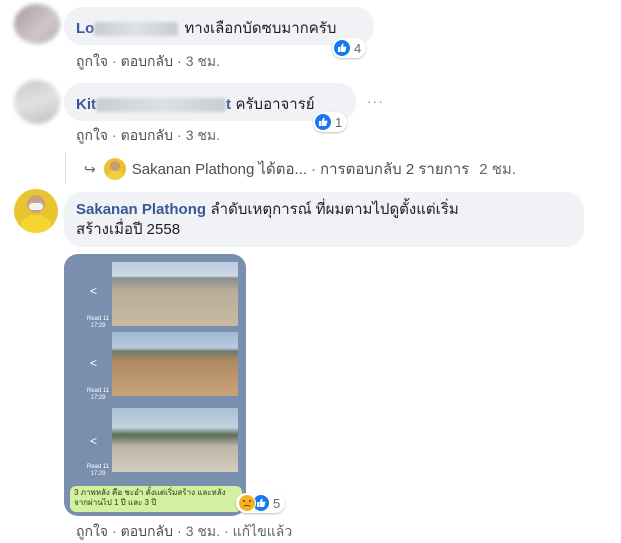  I want to click on reaction-count-badge: 1, so click(330, 122).